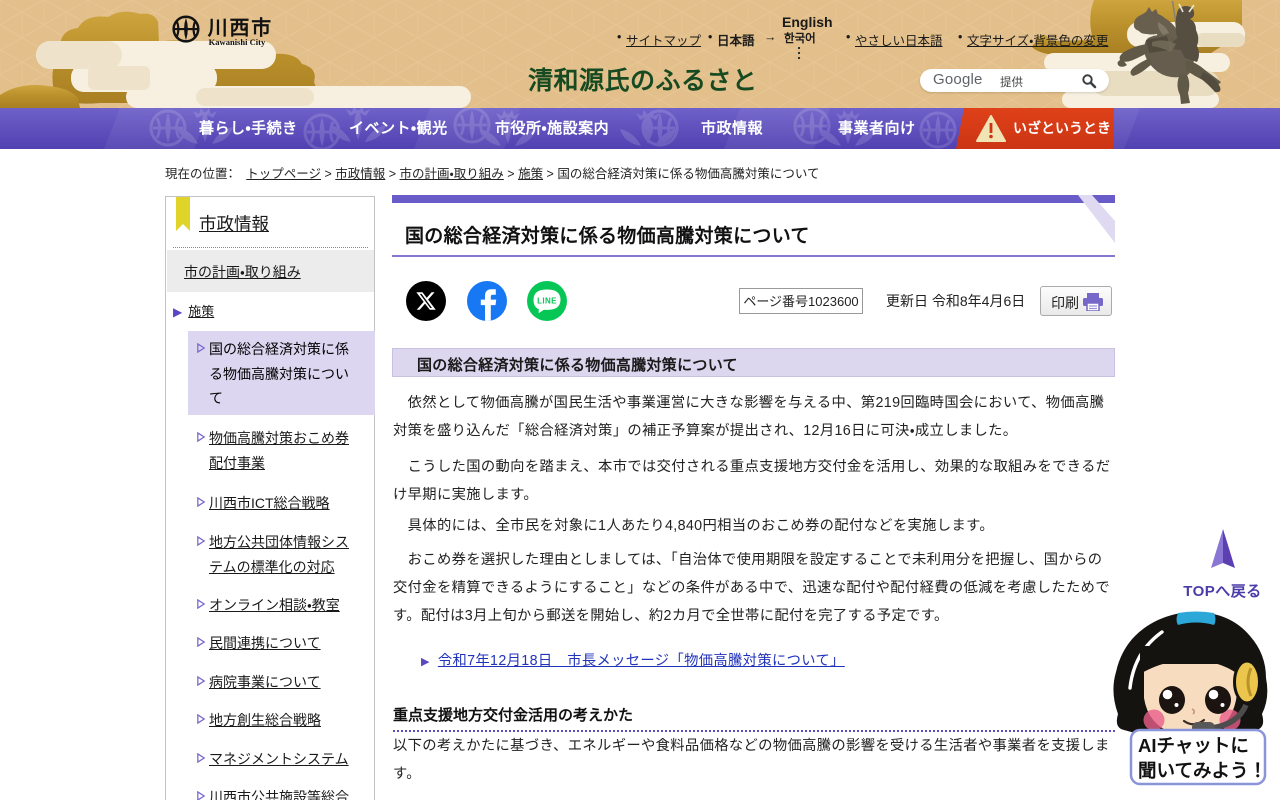 The image size is (1280, 800). Describe the element at coordinates (237, 42) in the screenshot. I see `svg-text: Kawanishi City` at that location.